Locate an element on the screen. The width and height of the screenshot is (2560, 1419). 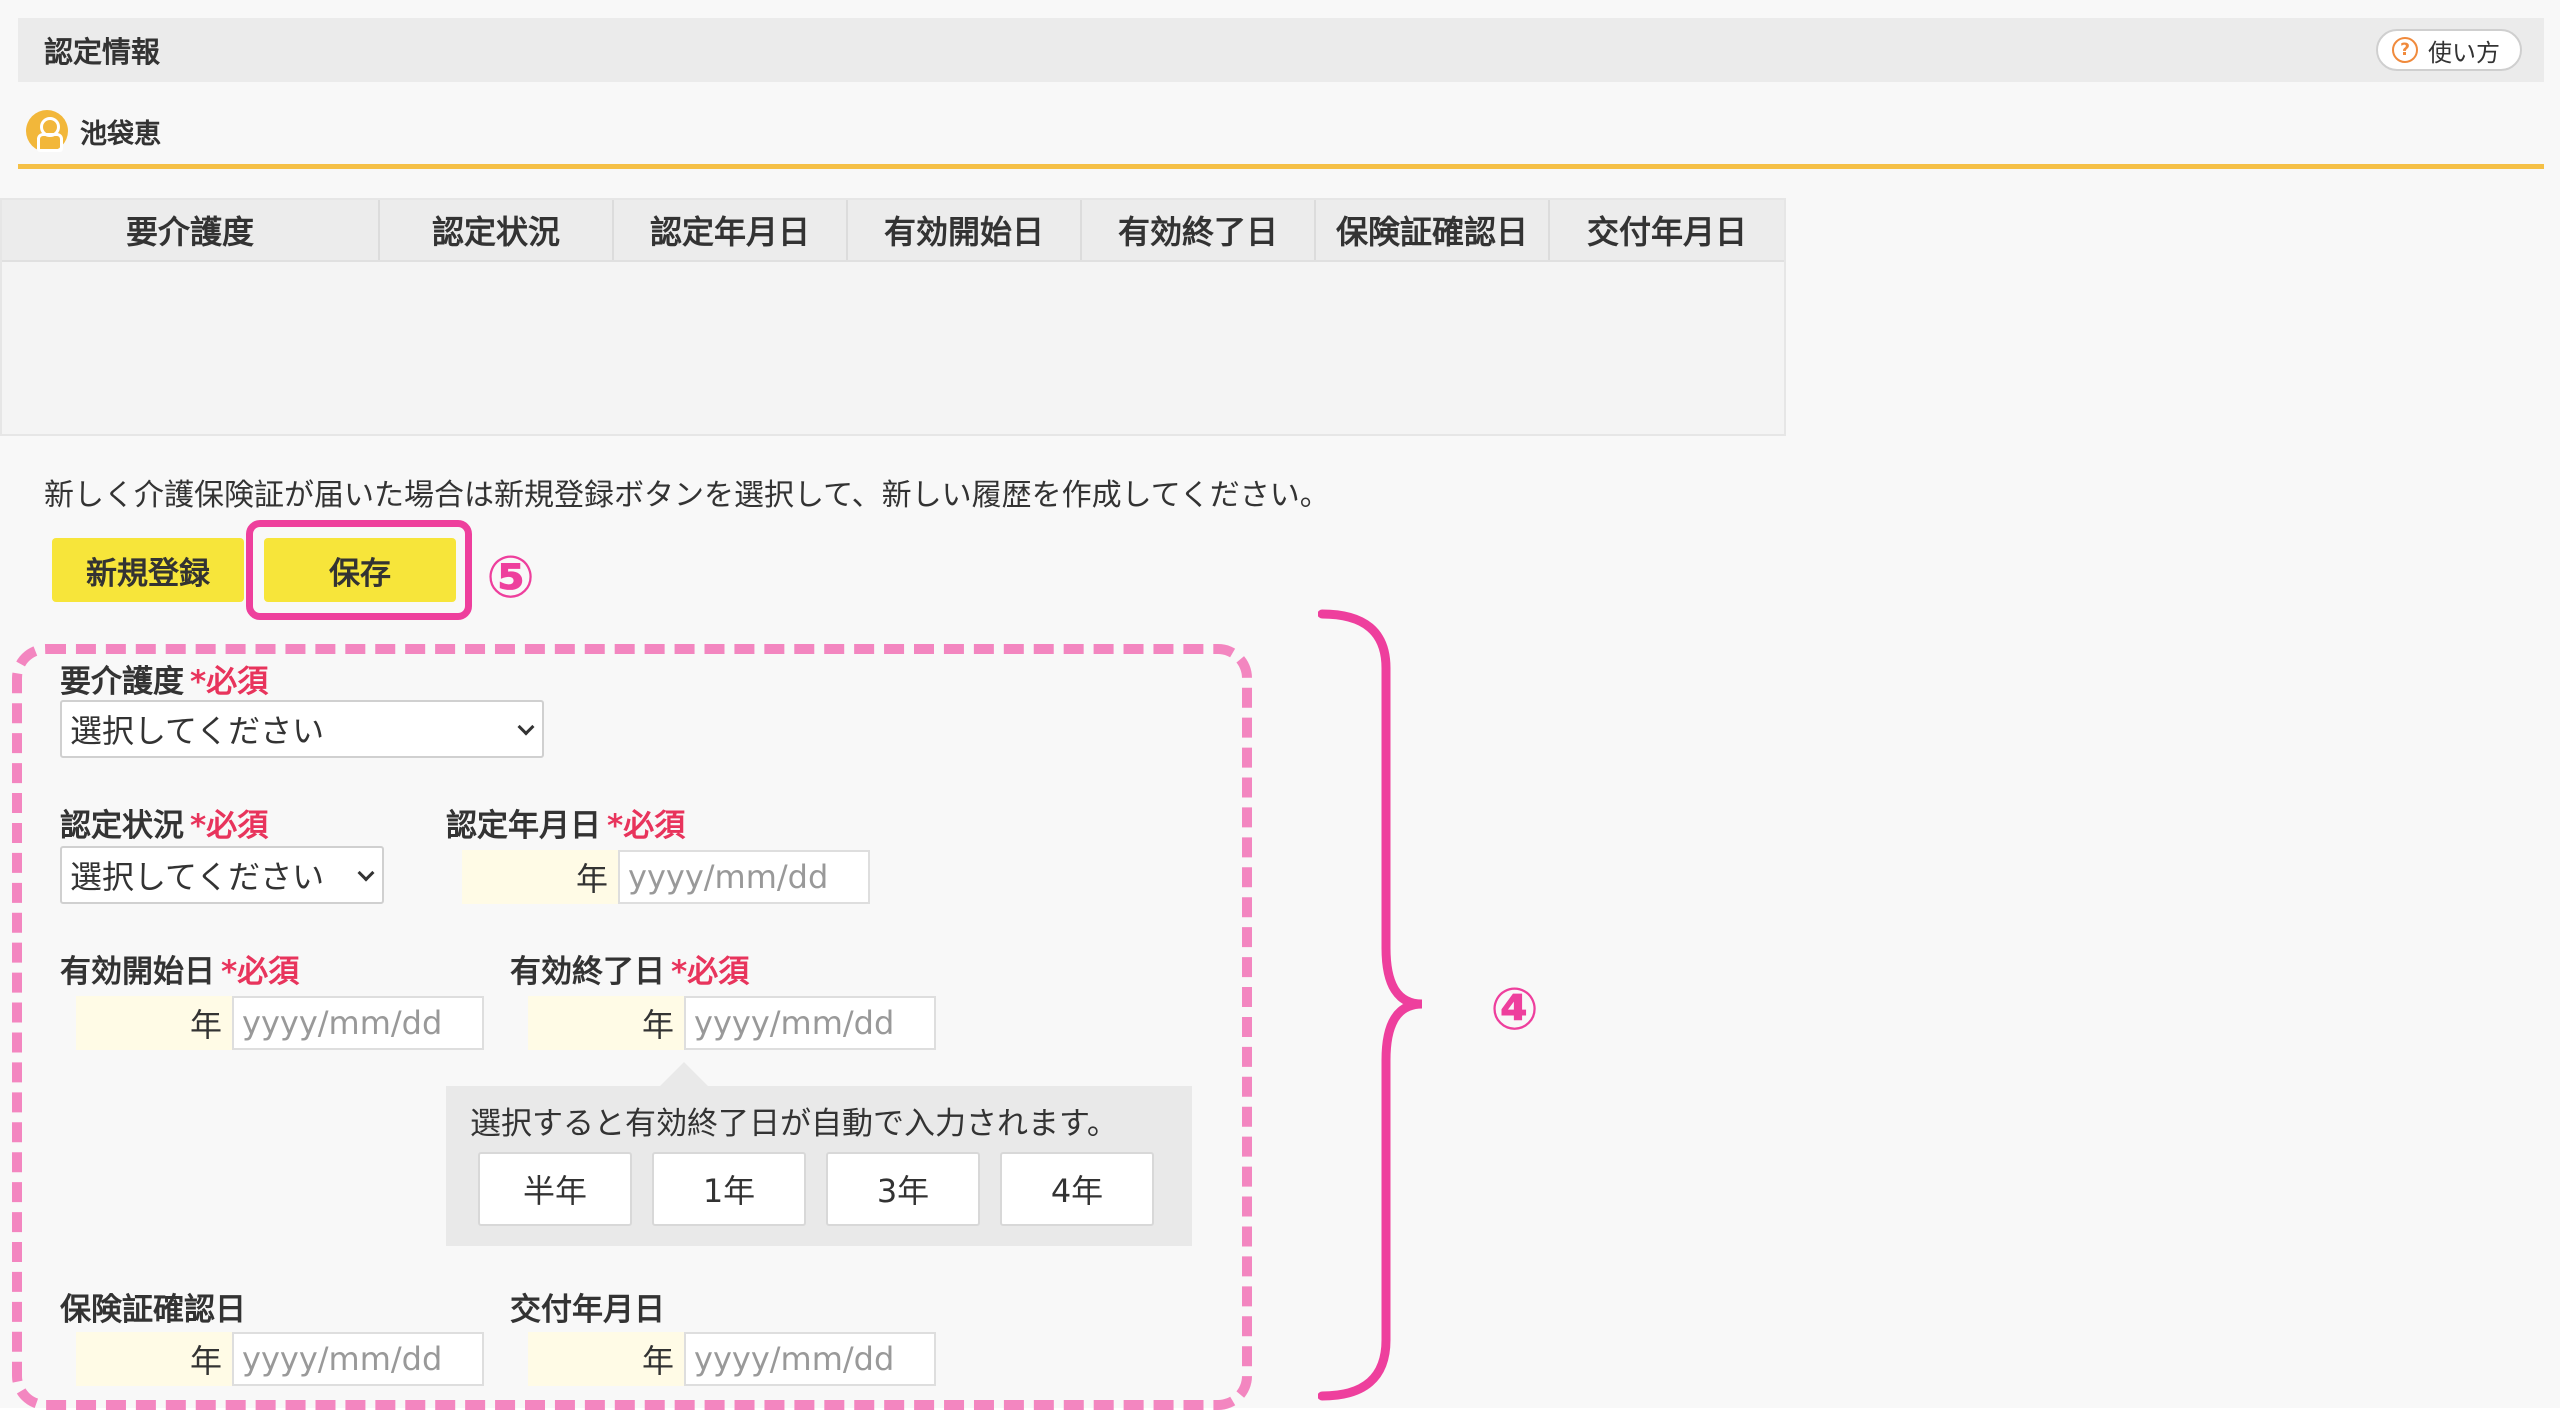
cert-date-label-text: 認定年月日 is located at coordinates (523, 826).